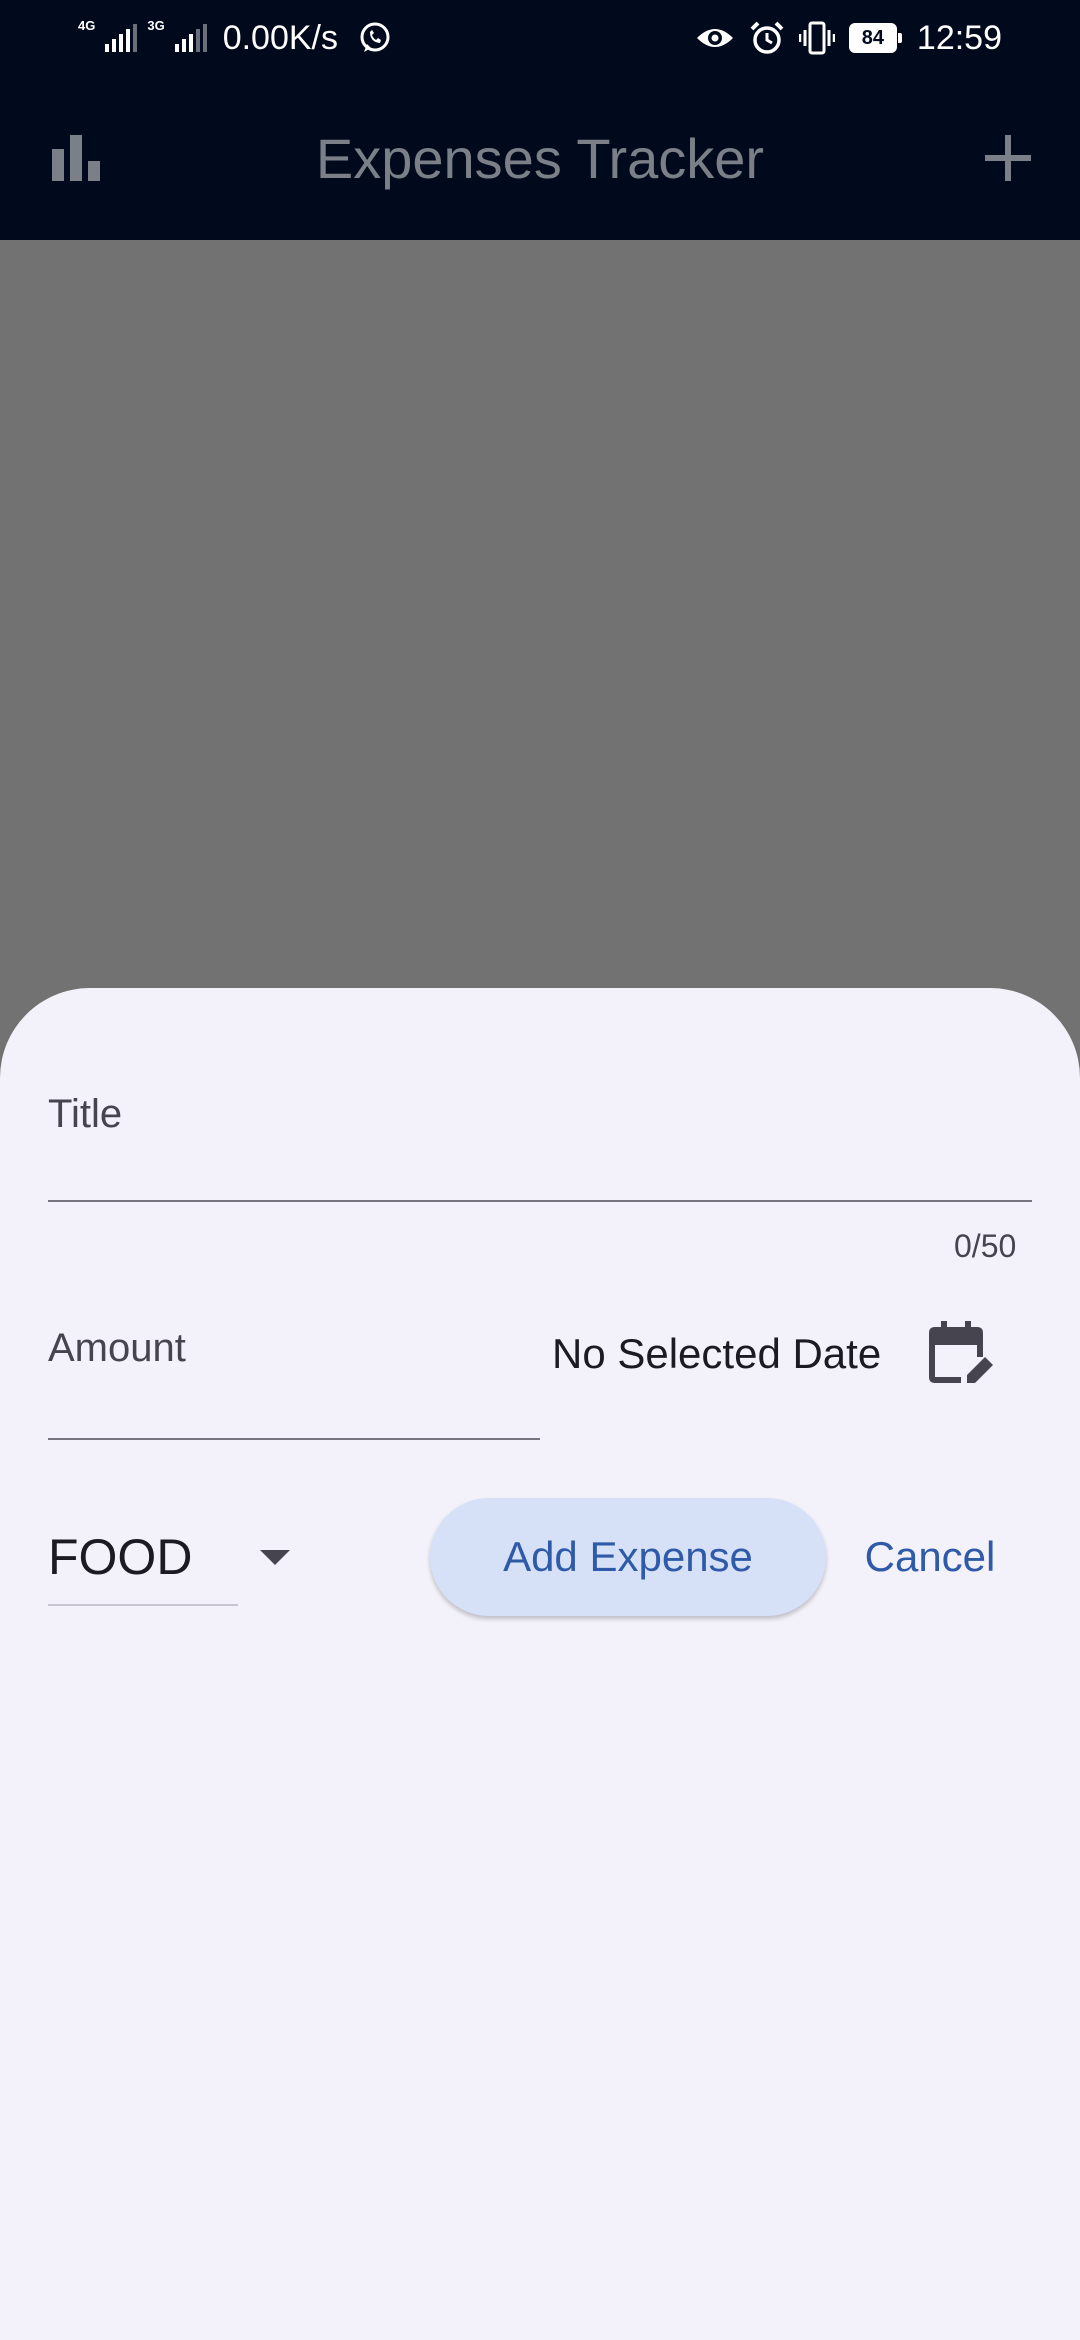 This screenshot has height=2340, width=1080. I want to click on eye-icon, so click(714, 38).